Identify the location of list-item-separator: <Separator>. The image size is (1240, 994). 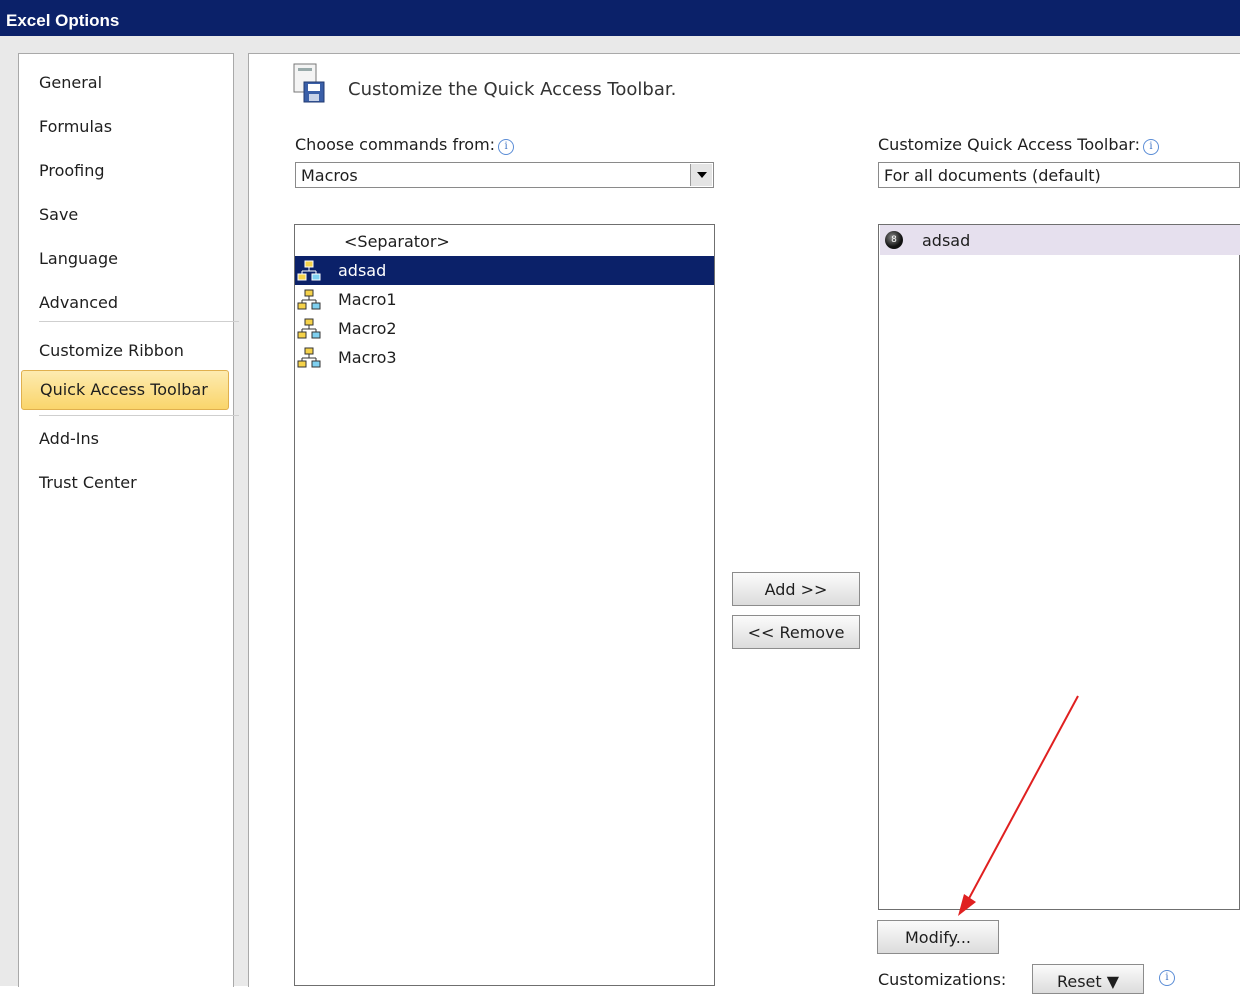
(504, 241).